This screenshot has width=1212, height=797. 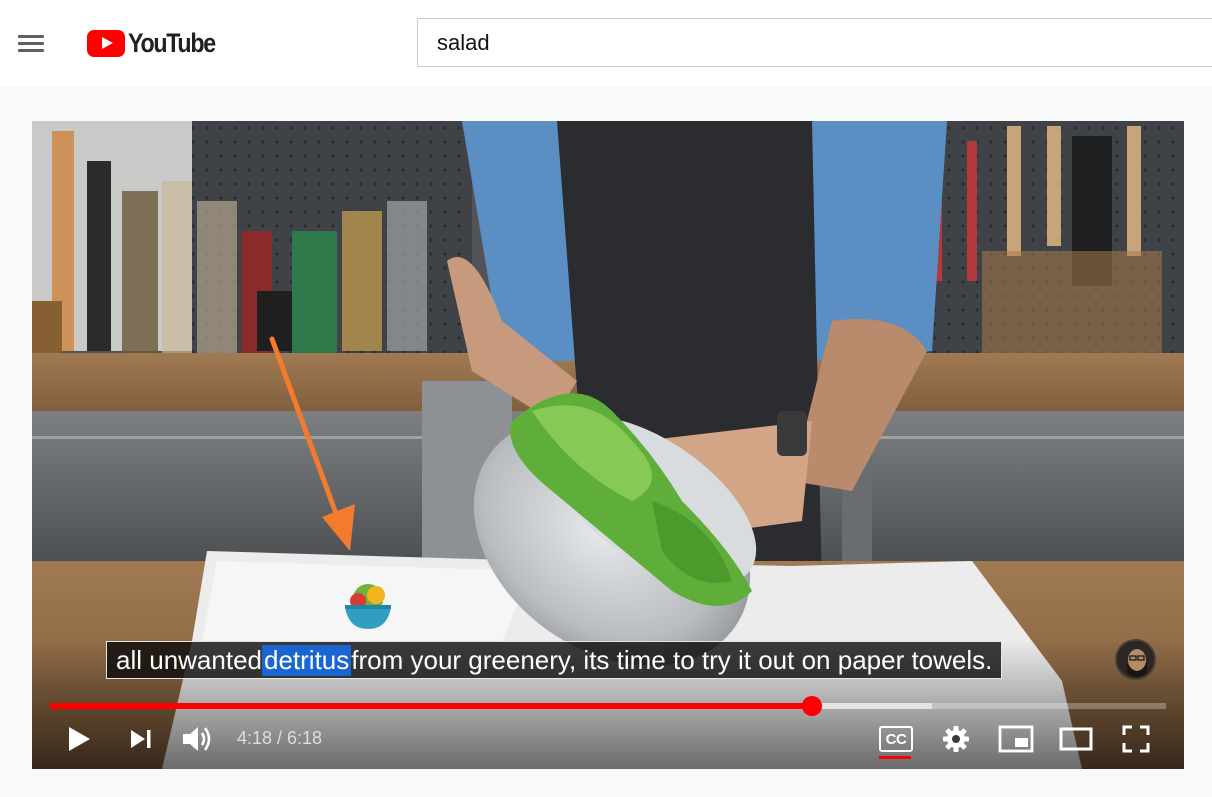 What do you see at coordinates (895, 757) in the screenshot?
I see `cc-active-indicator` at bounding box center [895, 757].